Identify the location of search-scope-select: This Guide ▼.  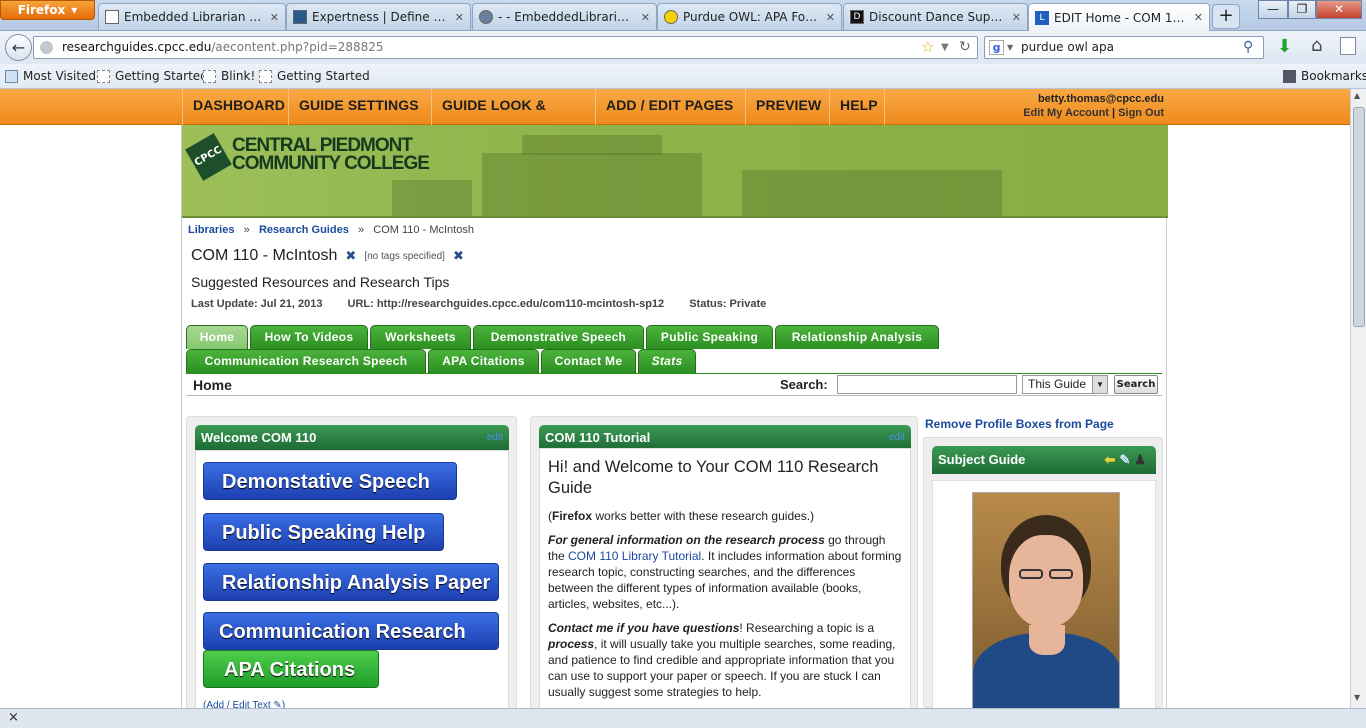
(1065, 384).